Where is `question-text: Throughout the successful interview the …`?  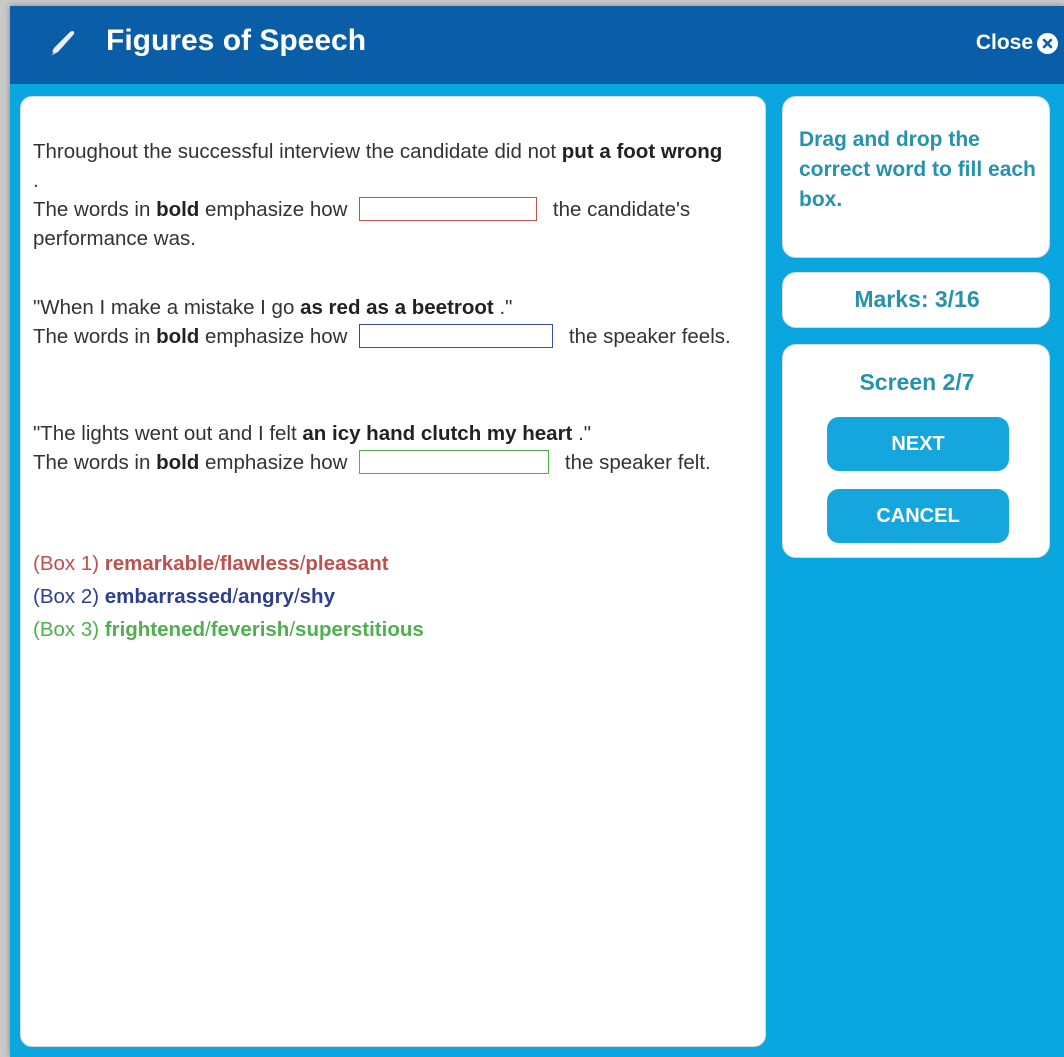 question-text: Throughout the successful interview the … is located at coordinates (297, 151).